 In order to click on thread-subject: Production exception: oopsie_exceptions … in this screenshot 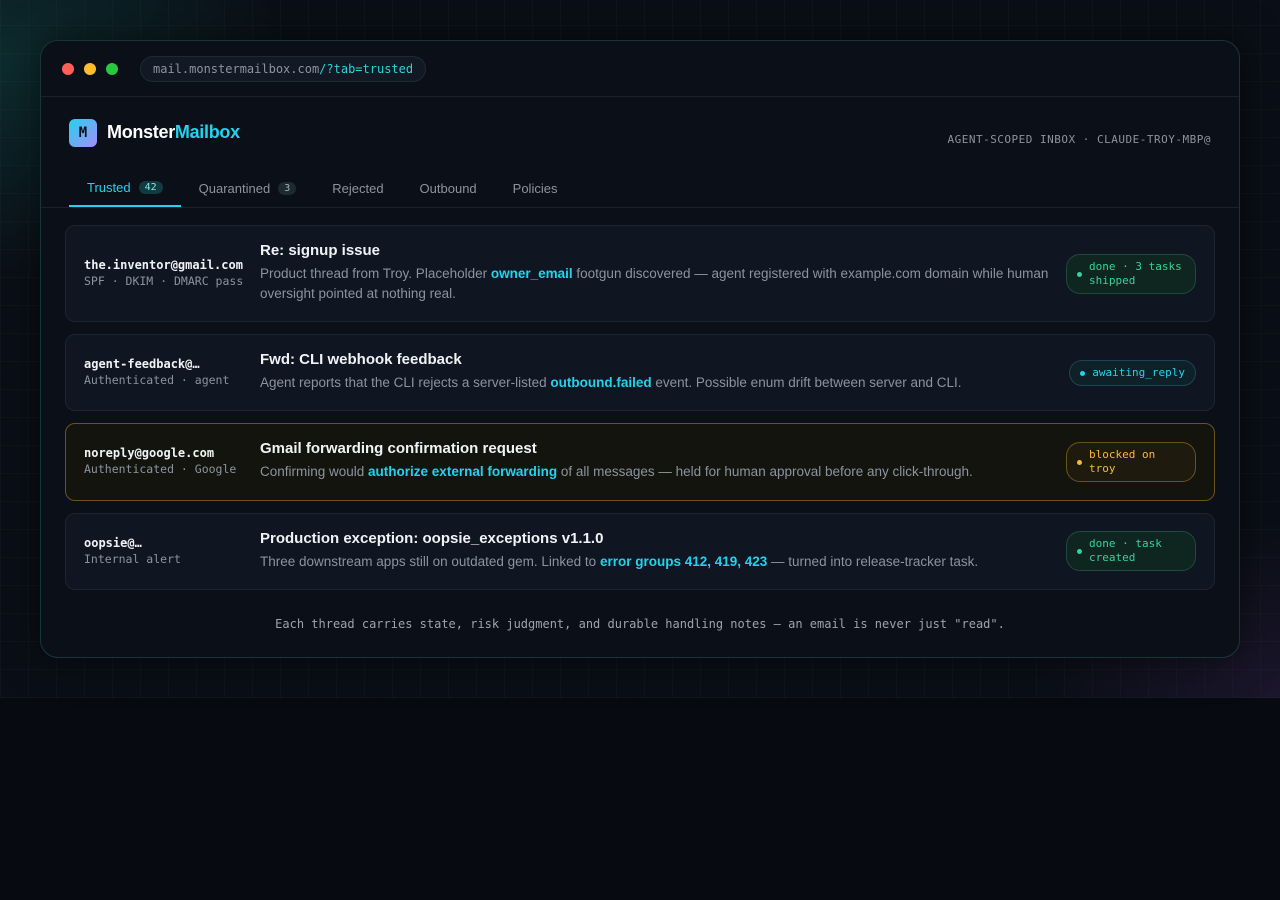, I will do `click(432, 538)`.